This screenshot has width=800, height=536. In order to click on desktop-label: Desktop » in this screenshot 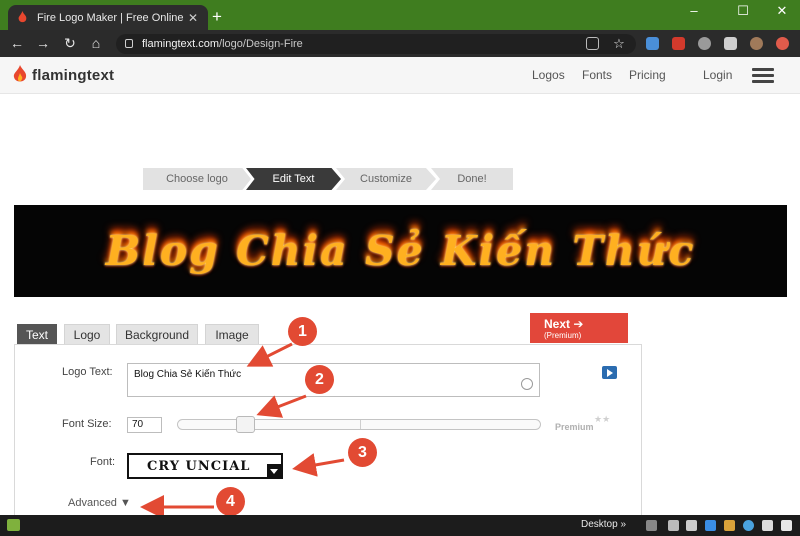, I will do `click(603, 524)`.